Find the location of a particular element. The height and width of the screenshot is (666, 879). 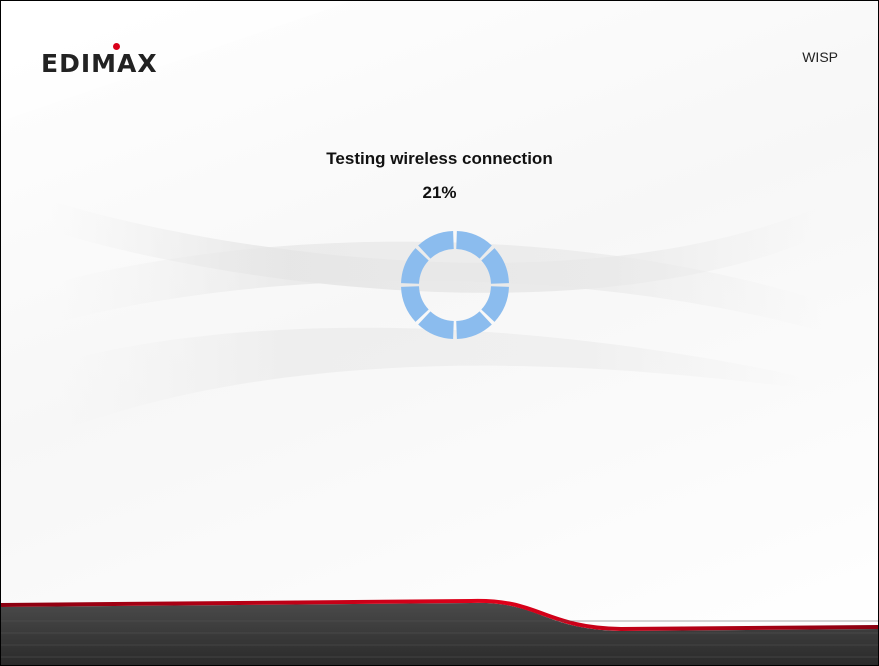

status-message: Testing wireless connection is located at coordinates (439, 158).